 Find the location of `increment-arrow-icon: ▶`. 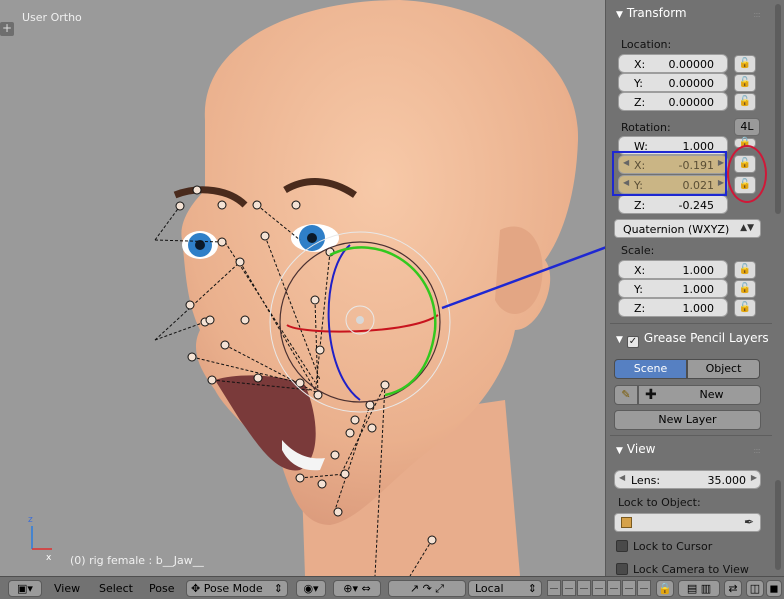

increment-arrow-icon: ▶ is located at coordinates (753, 477).